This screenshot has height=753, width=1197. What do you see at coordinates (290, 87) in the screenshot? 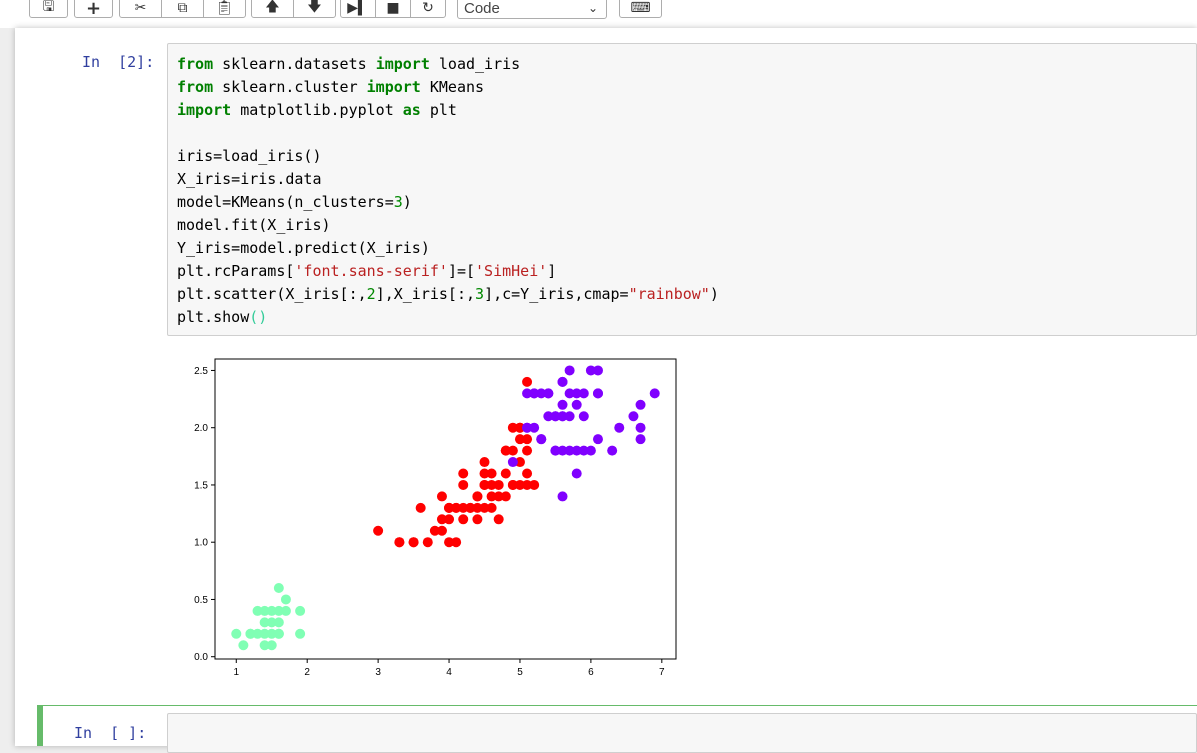
I see `code-token: sklearn.cluster` at bounding box center [290, 87].